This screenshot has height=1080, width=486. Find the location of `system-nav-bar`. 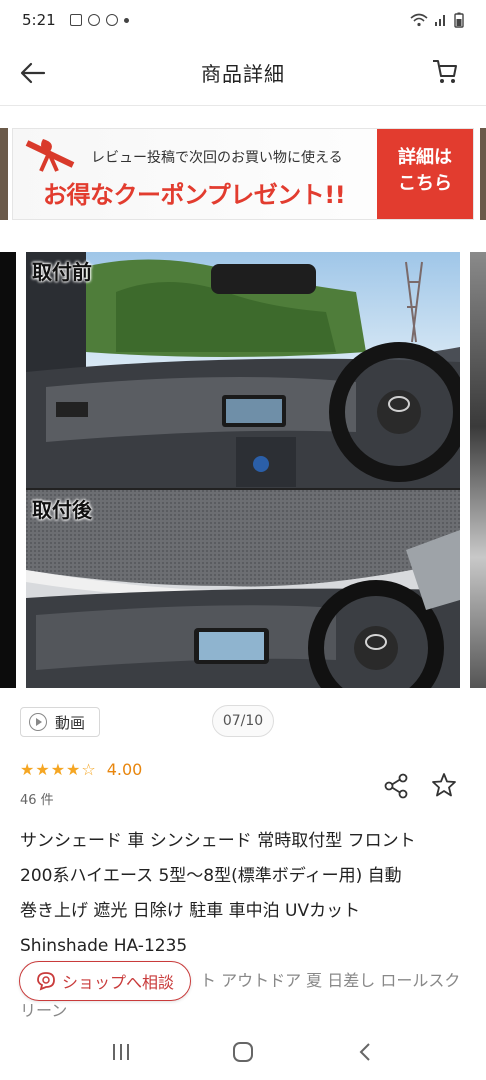

system-nav-bar is located at coordinates (243, 1052).